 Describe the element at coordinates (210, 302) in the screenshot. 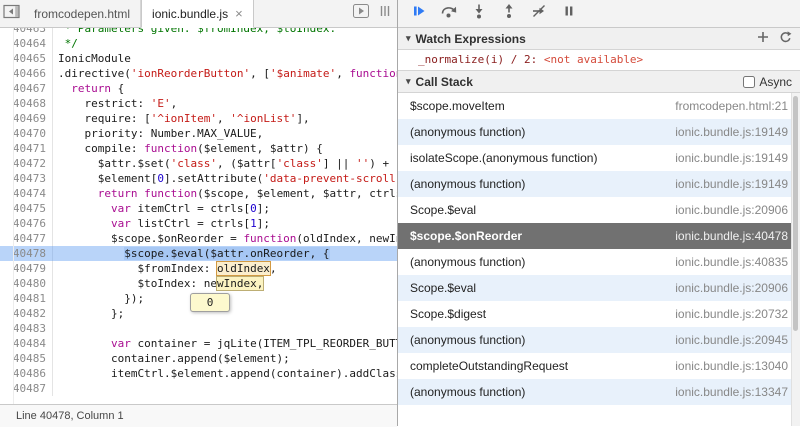

I see `variable-value-tooltip: 0` at that location.